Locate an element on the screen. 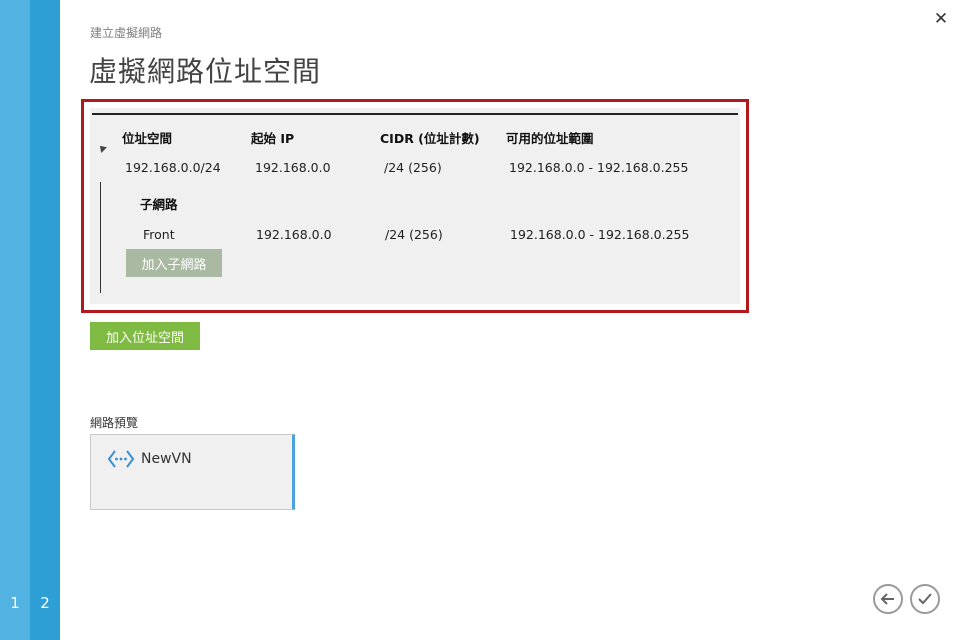 This screenshot has height=640, width=960. subnet-name: Front is located at coordinates (159, 234).